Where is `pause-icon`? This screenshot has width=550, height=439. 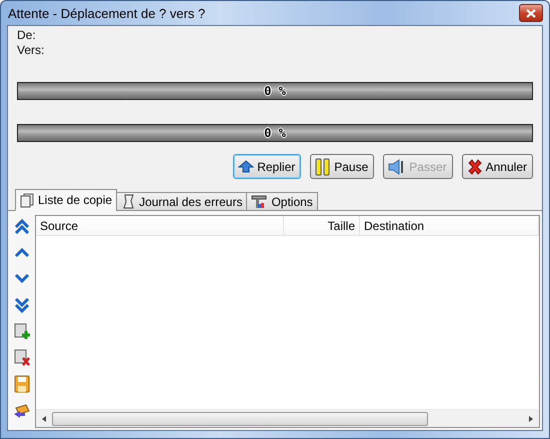 pause-icon is located at coordinates (323, 167).